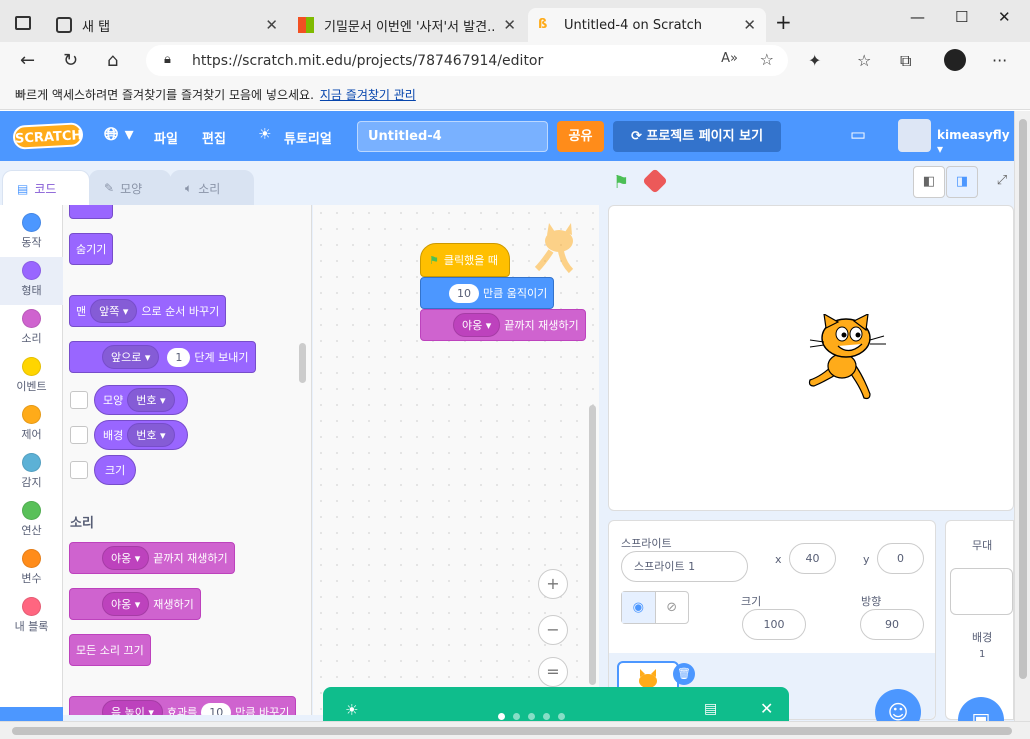 The image size is (1030, 739). Describe the element at coordinates (621, 182) in the screenshot. I see `green-flag-button: ⚑` at that location.